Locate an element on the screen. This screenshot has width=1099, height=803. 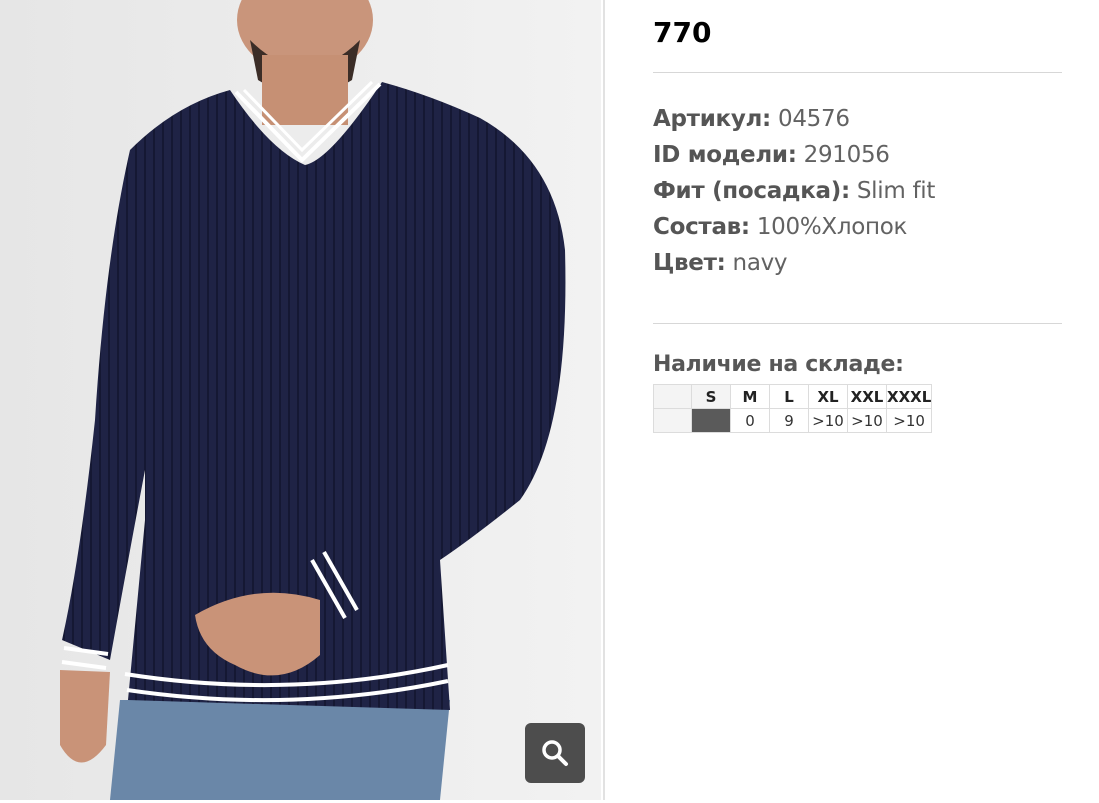
spec-label: Фит (посадка): is located at coordinates (751, 191).